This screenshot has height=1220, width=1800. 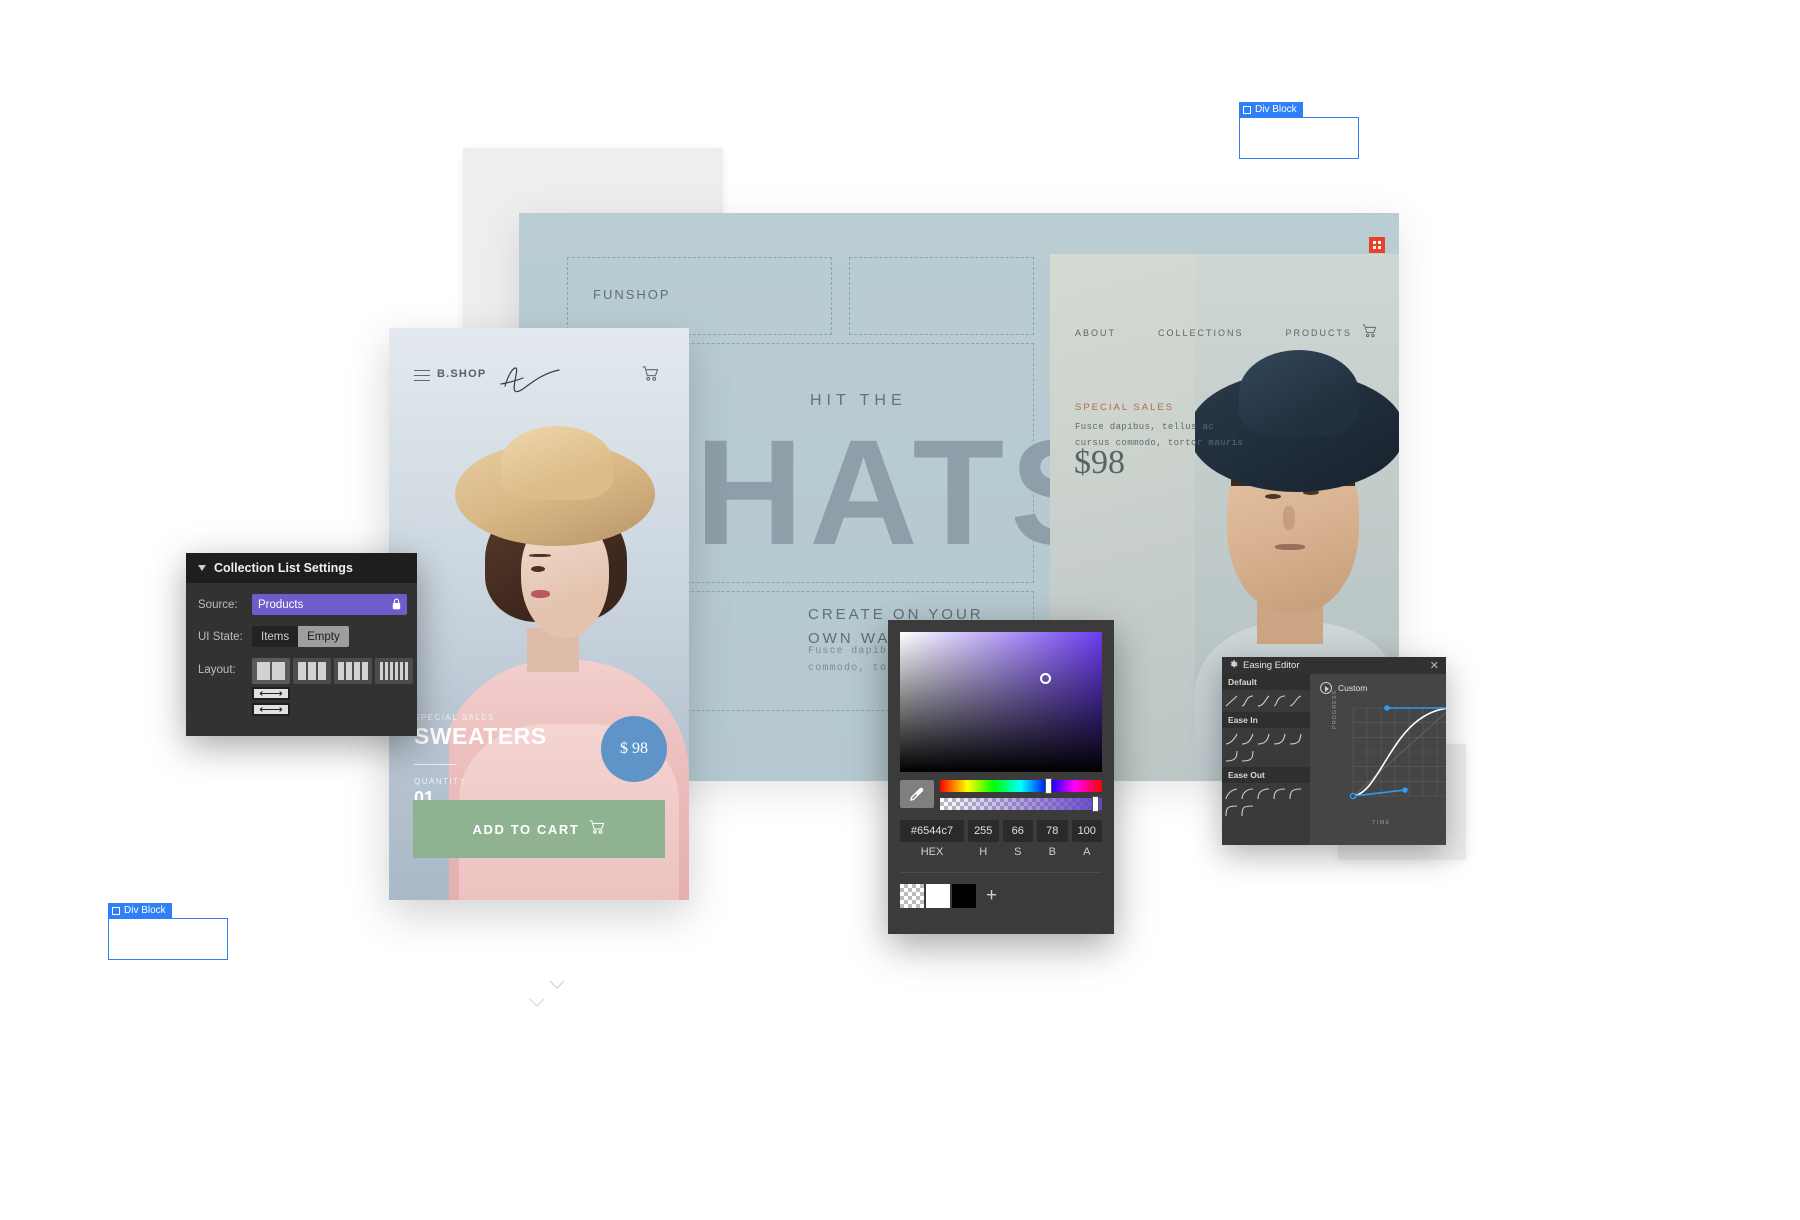 I want to click on hamburger-menu-icon, so click(x=422, y=375).